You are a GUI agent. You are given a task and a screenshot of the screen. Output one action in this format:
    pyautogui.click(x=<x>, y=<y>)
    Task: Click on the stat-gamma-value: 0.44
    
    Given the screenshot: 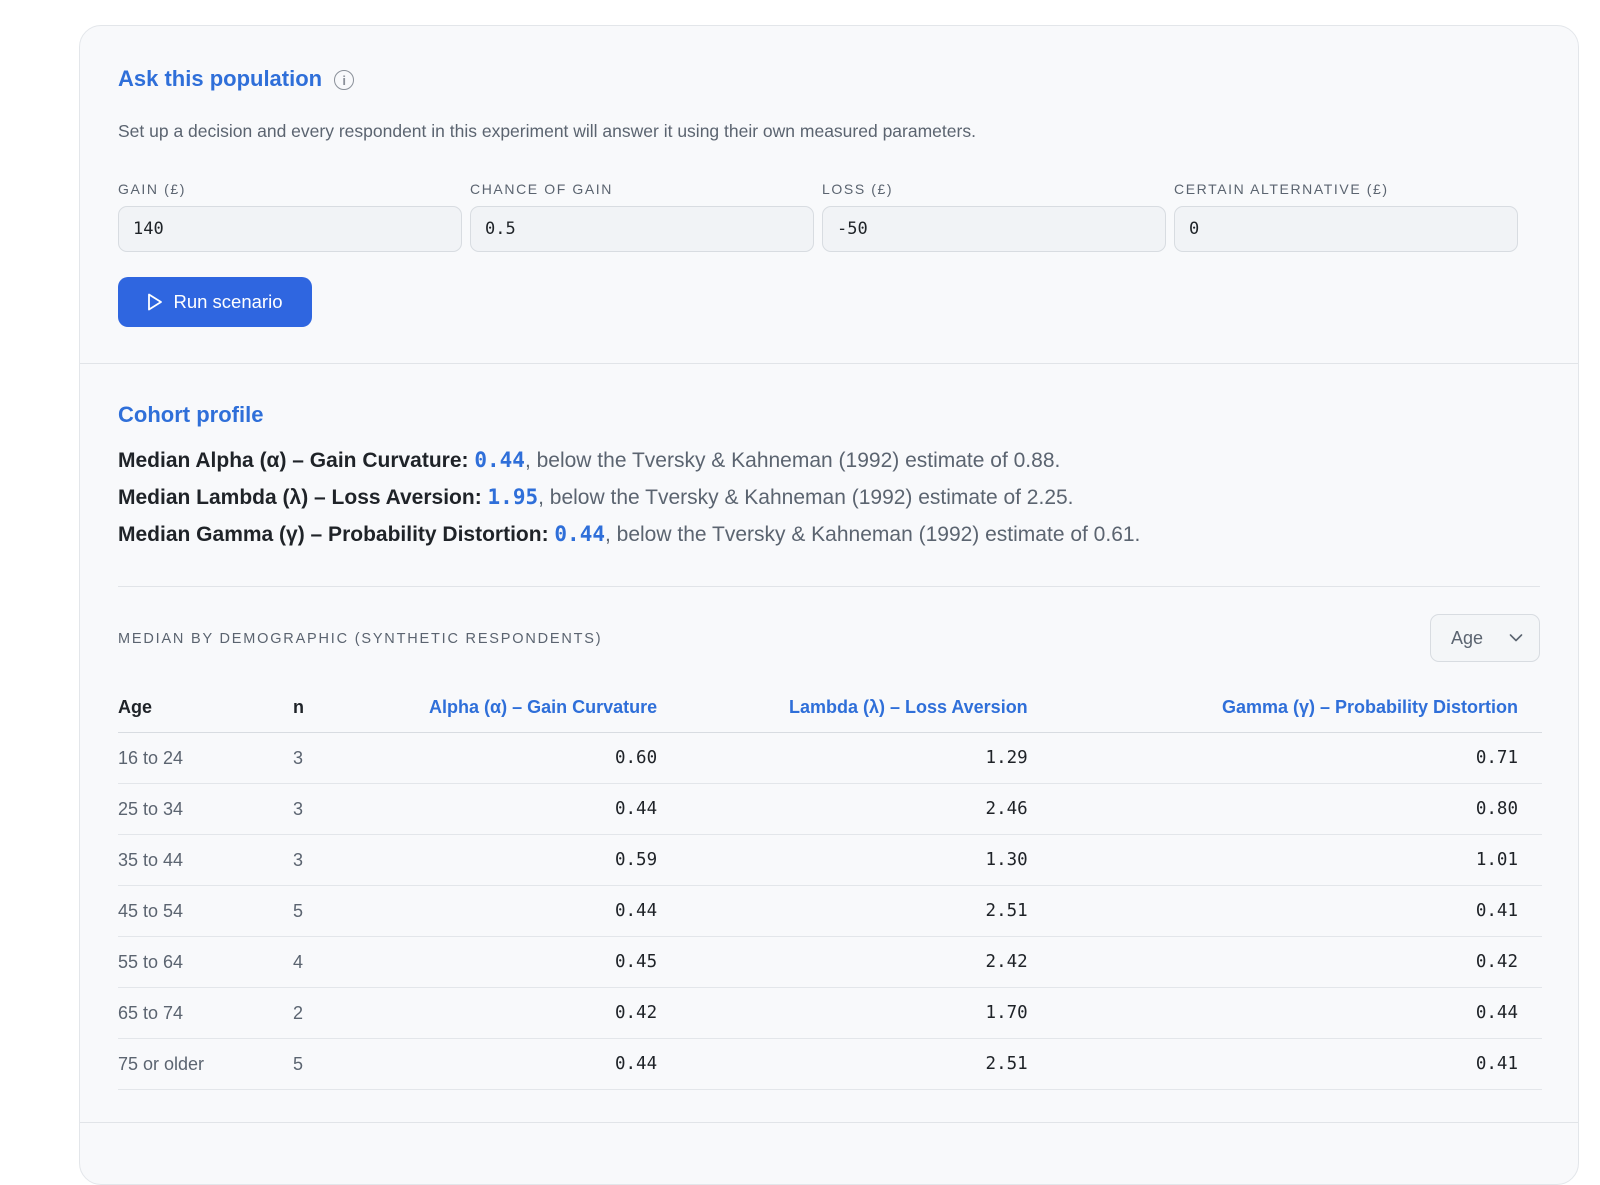 What is the action you would take?
    pyautogui.click(x=579, y=534)
    